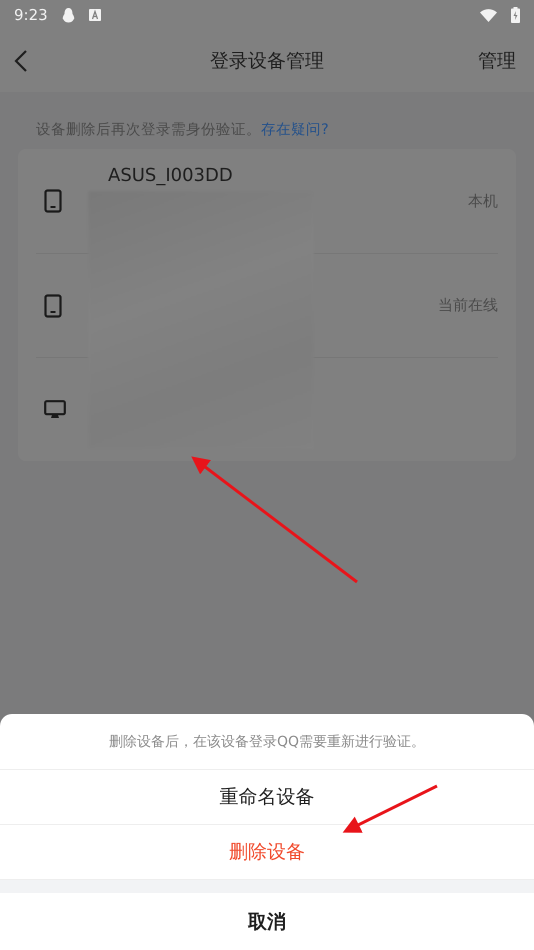 The image size is (534, 950). What do you see at coordinates (497, 61) in the screenshot?
I see `manage-link: 管理` at bounding box center [497, 61].